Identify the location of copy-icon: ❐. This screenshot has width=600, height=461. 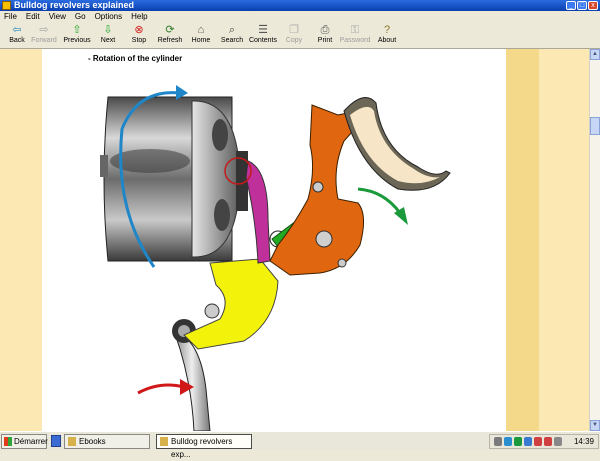
(294, 30).